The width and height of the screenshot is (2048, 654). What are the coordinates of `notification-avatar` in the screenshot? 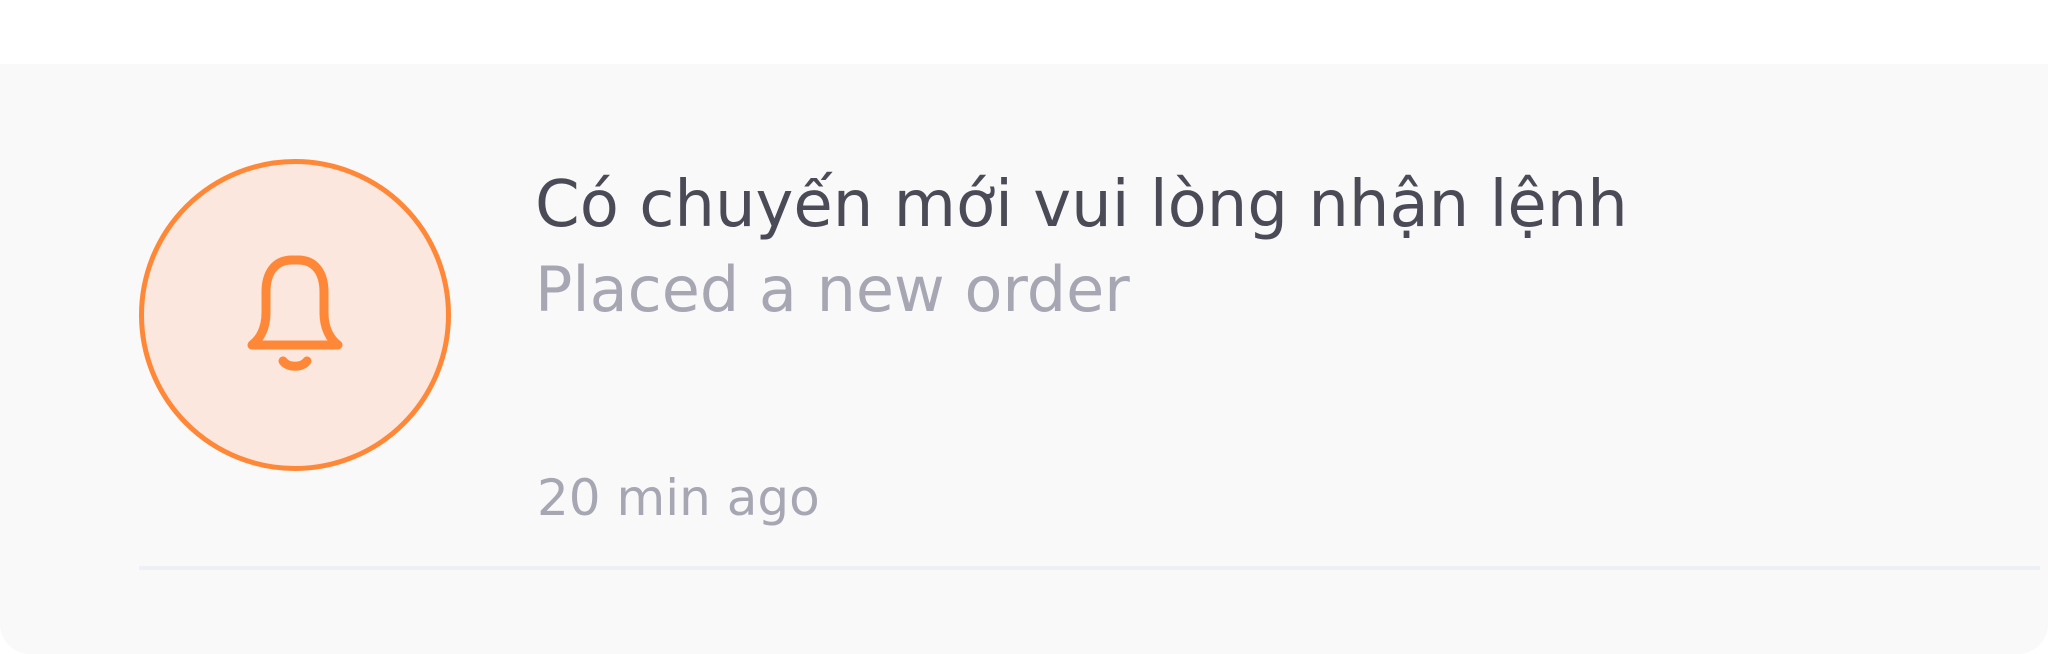 It's located at (295, 315).